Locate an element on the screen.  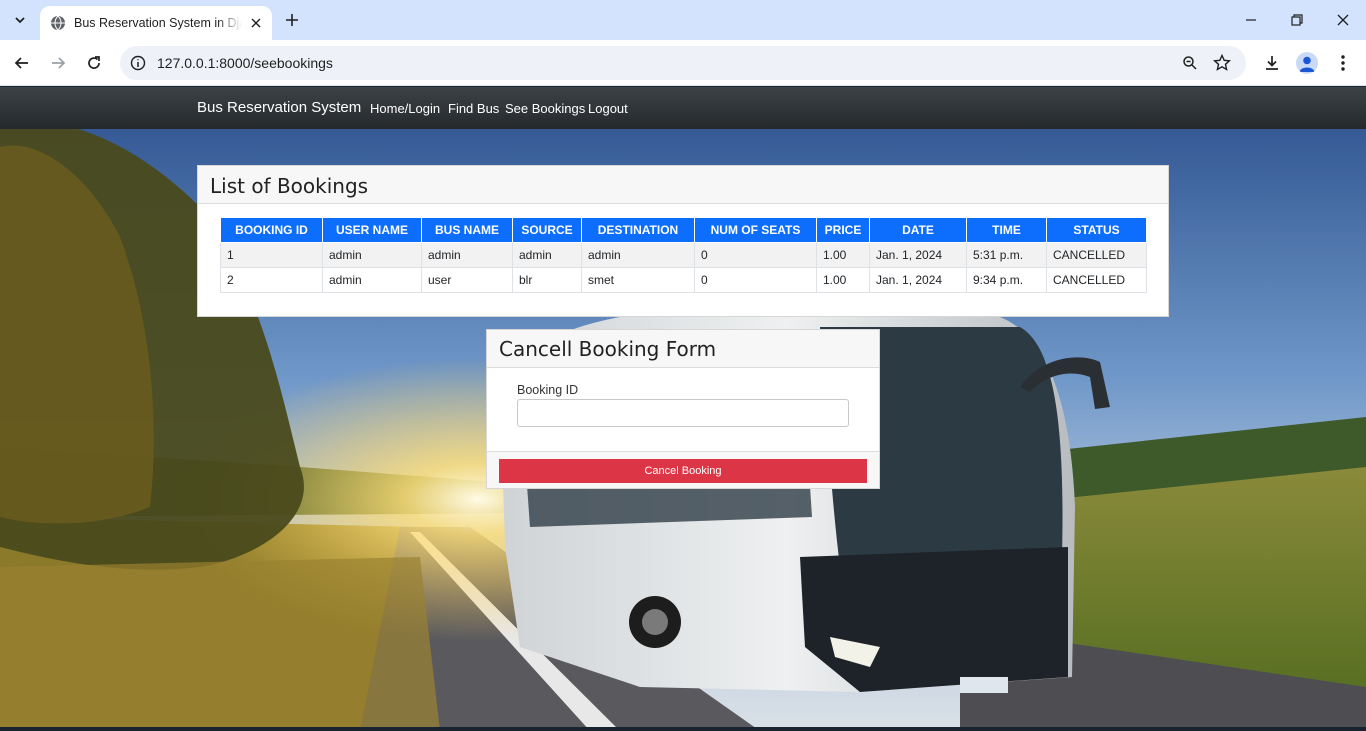
site-info-icon is located at coordinates (138, 63).